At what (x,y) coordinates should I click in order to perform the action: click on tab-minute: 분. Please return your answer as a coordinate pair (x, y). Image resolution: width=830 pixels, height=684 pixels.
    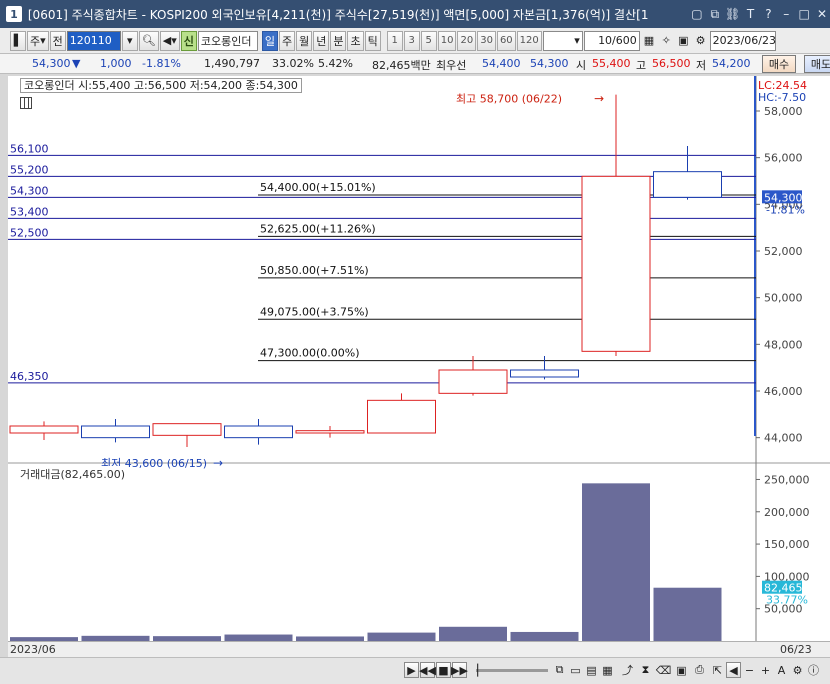
    Looking at the image, I should click on (338, 40).